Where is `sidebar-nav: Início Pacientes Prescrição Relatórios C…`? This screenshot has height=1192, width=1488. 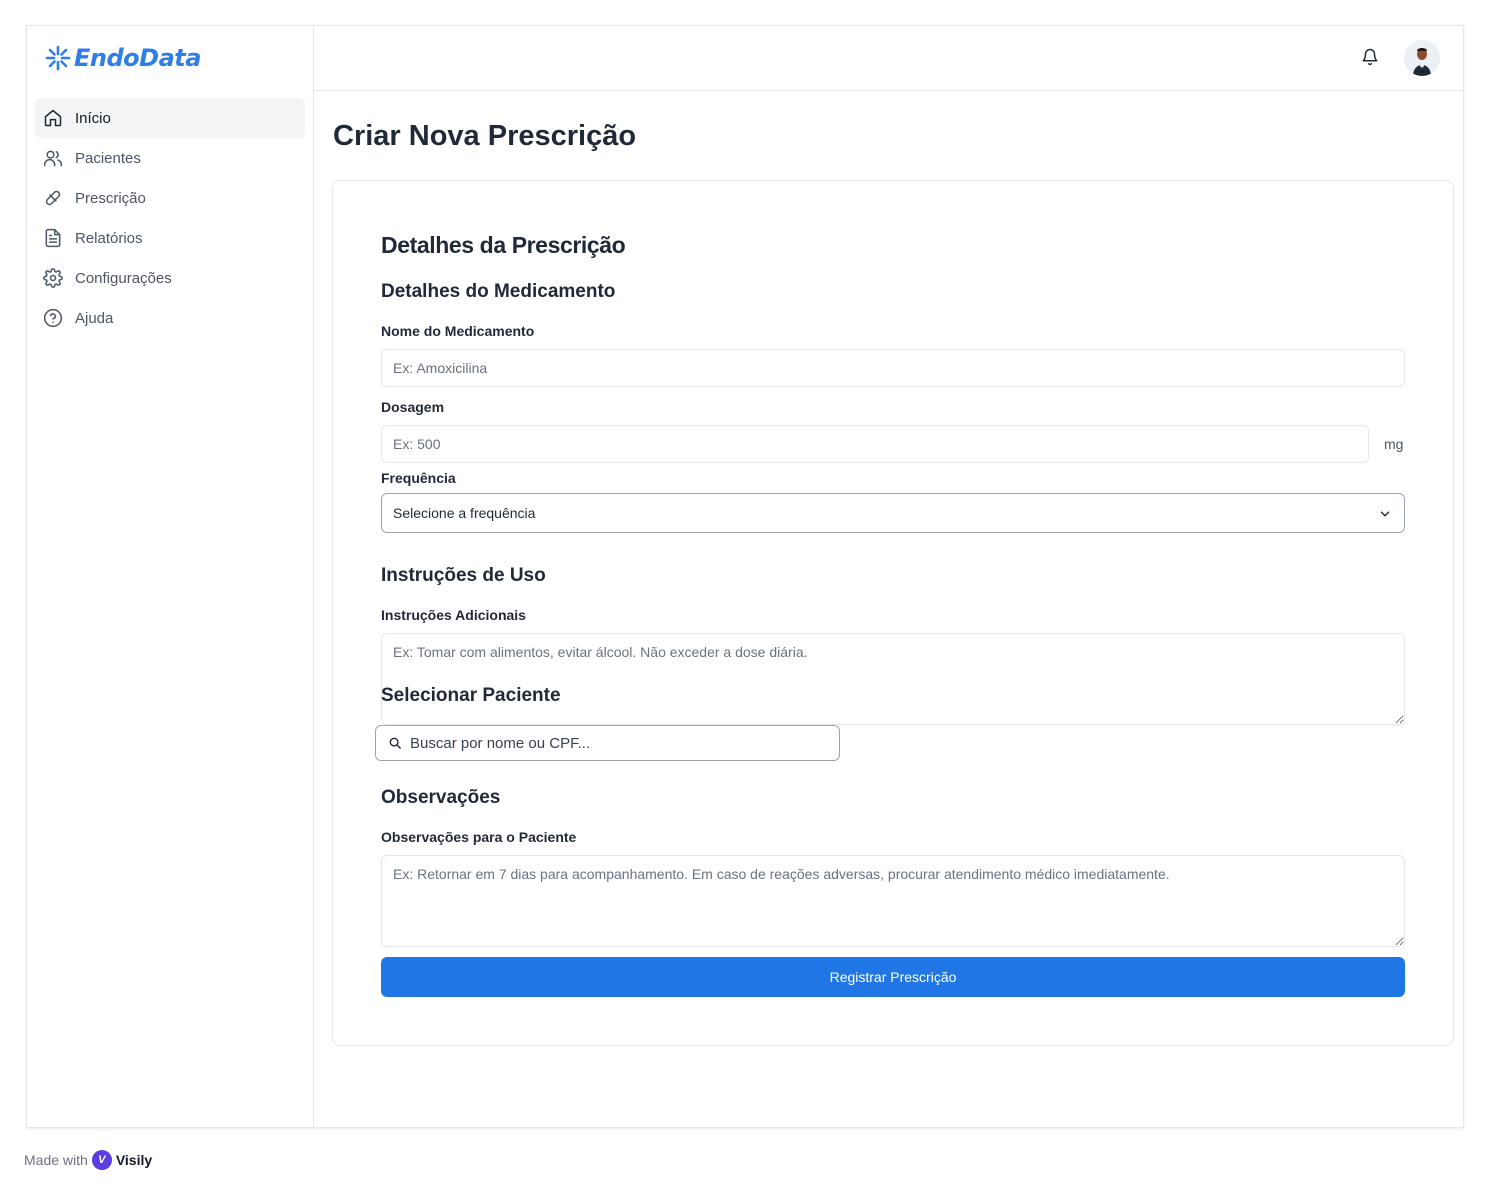 sidebar-nav: Início Pacientes Prescrição Relatórios C… is located at coordinates (170, 218).